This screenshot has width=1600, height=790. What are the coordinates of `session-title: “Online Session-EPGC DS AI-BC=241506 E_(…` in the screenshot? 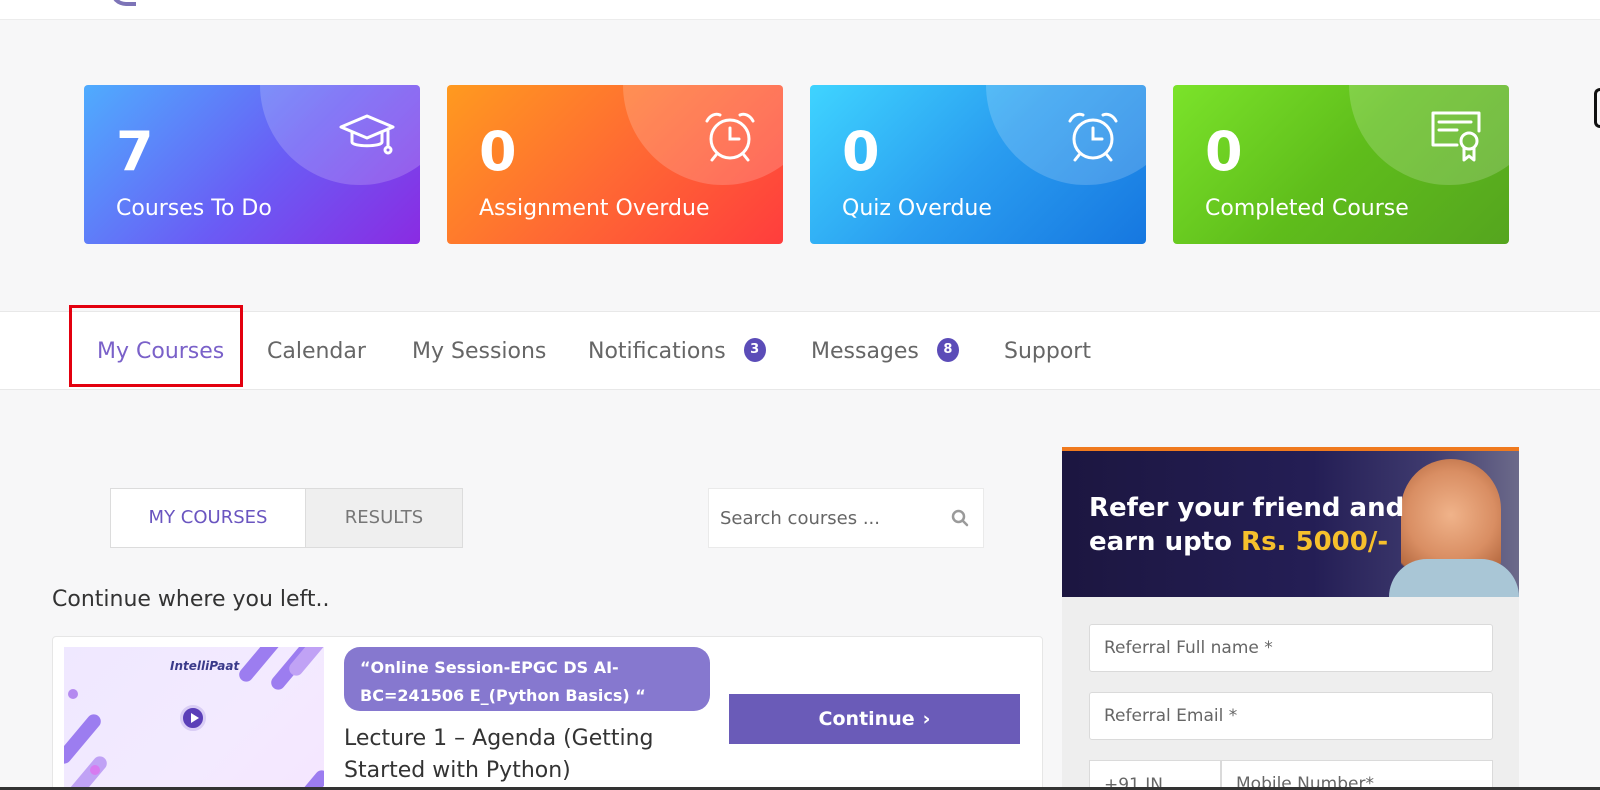 It's located at (527, 679).